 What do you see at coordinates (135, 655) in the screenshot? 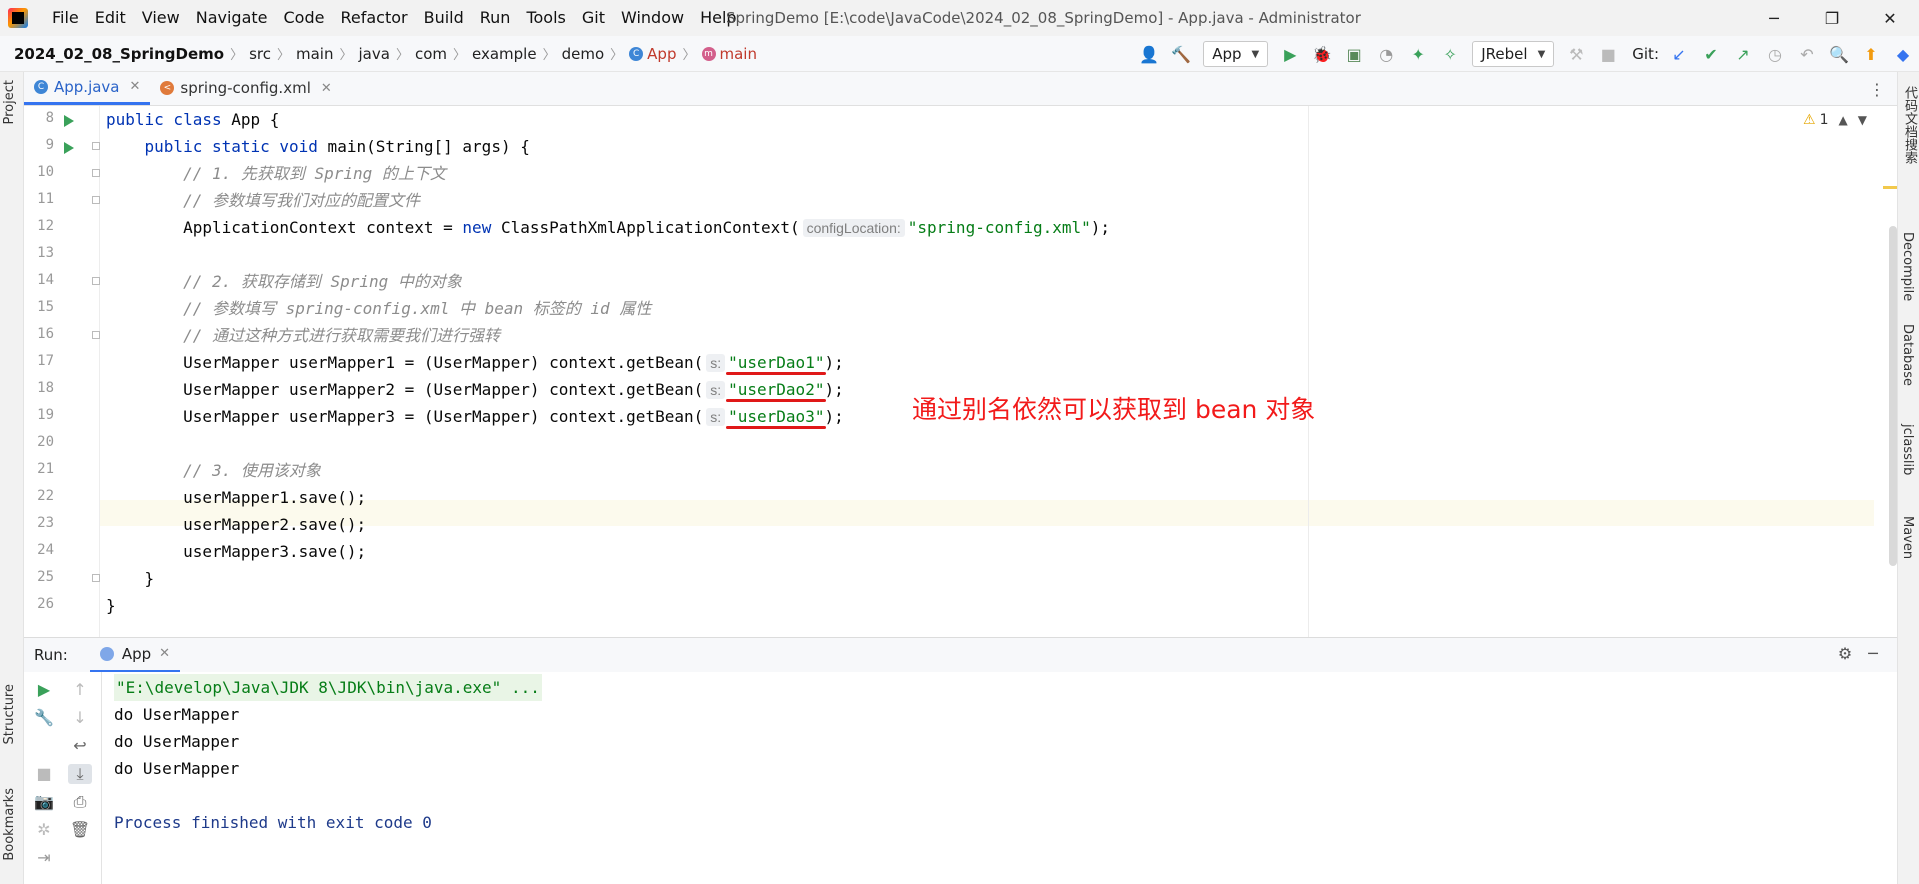
I see `run-tab-app: App ✕` at bounding box center [135, 655].